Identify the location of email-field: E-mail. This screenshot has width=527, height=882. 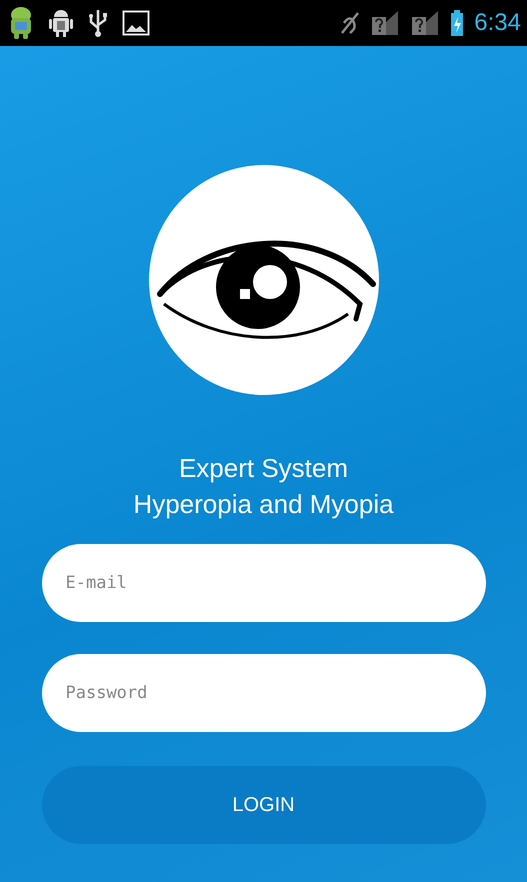
(264, 583).